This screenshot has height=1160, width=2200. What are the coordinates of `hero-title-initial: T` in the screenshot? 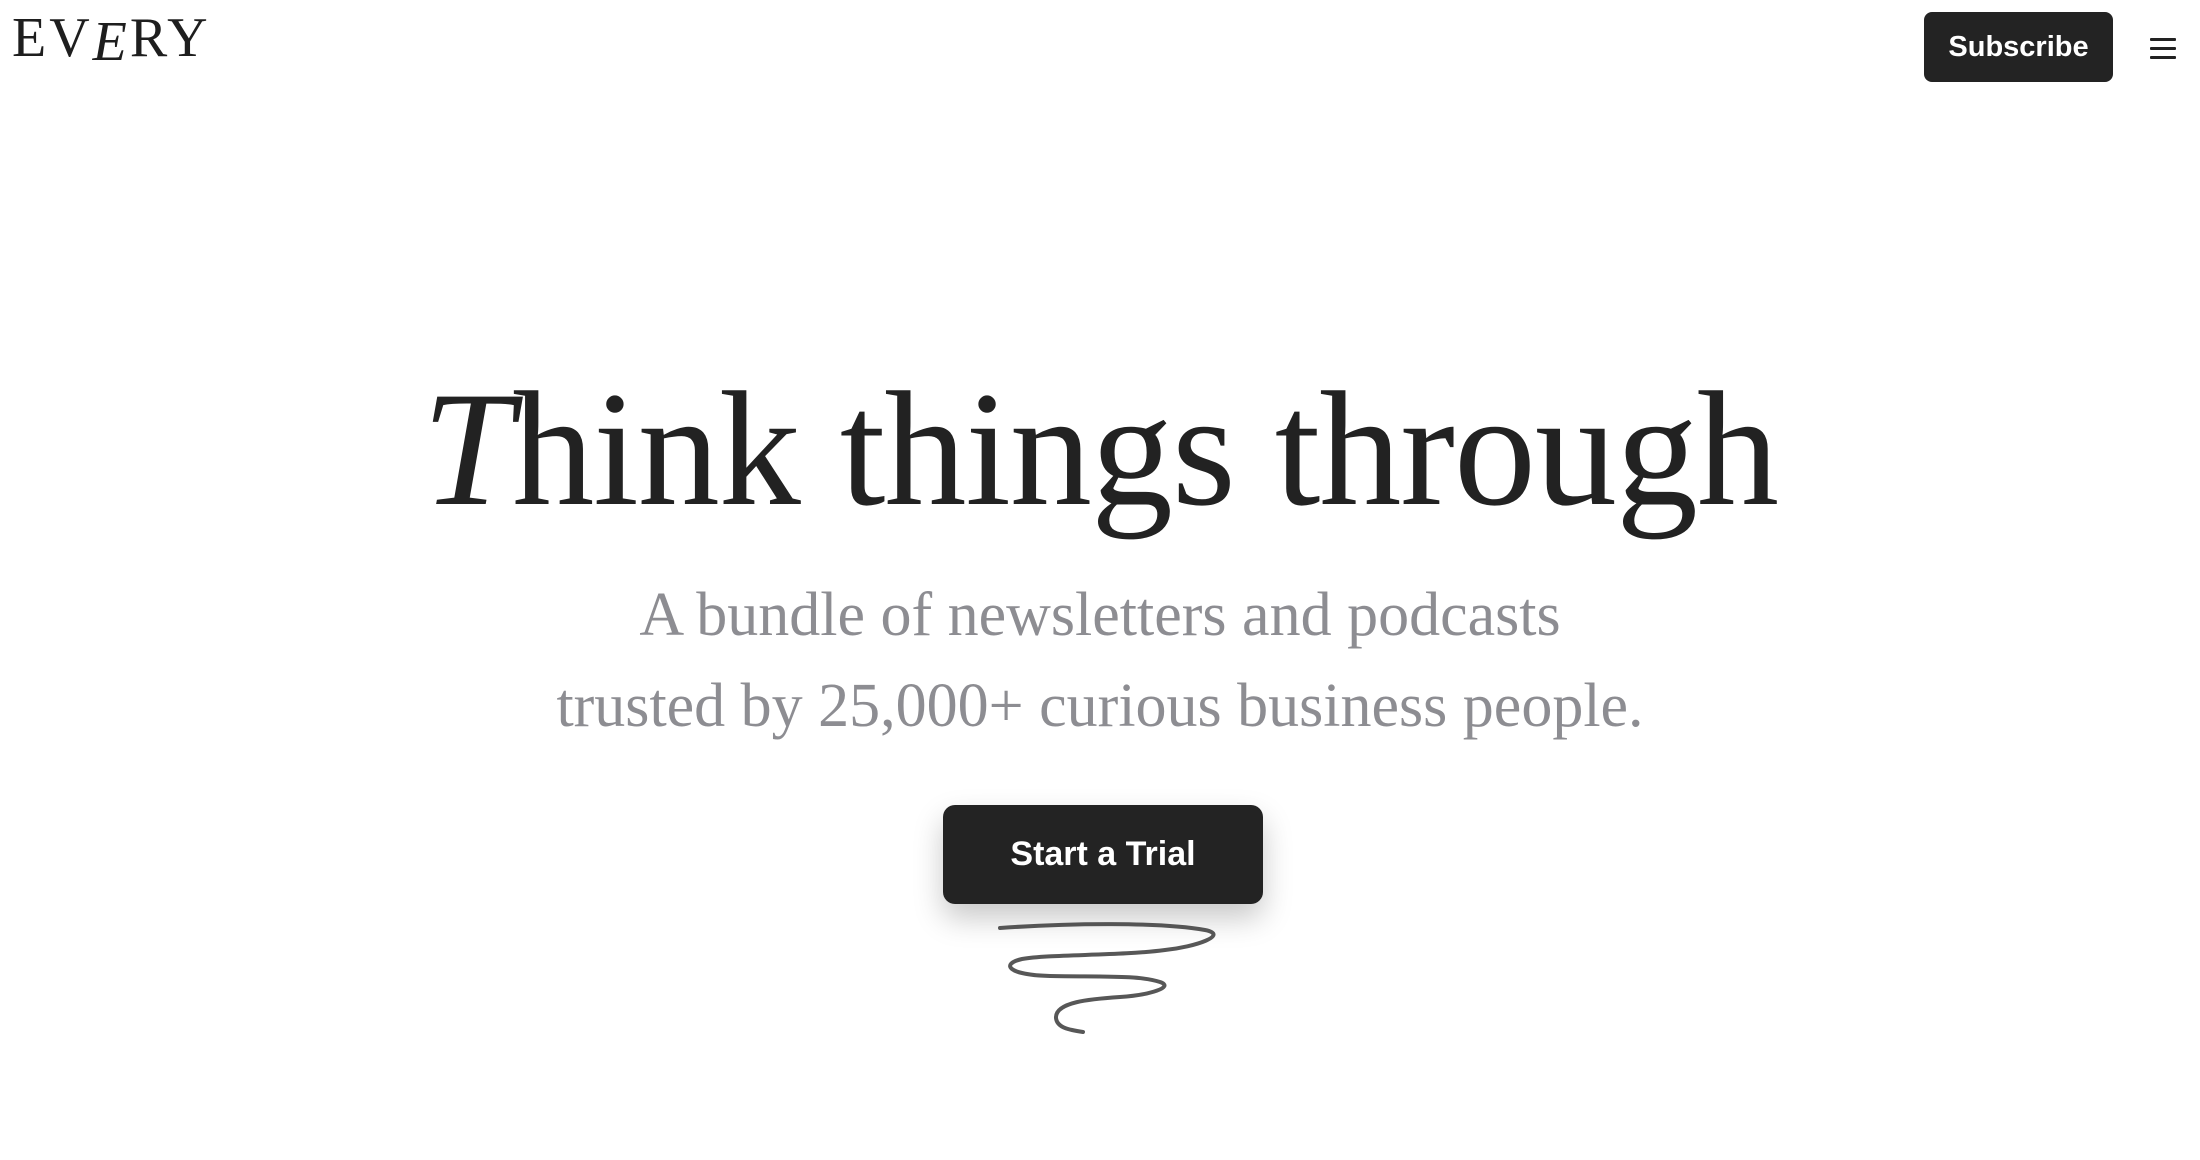 It's located at (467, 449).